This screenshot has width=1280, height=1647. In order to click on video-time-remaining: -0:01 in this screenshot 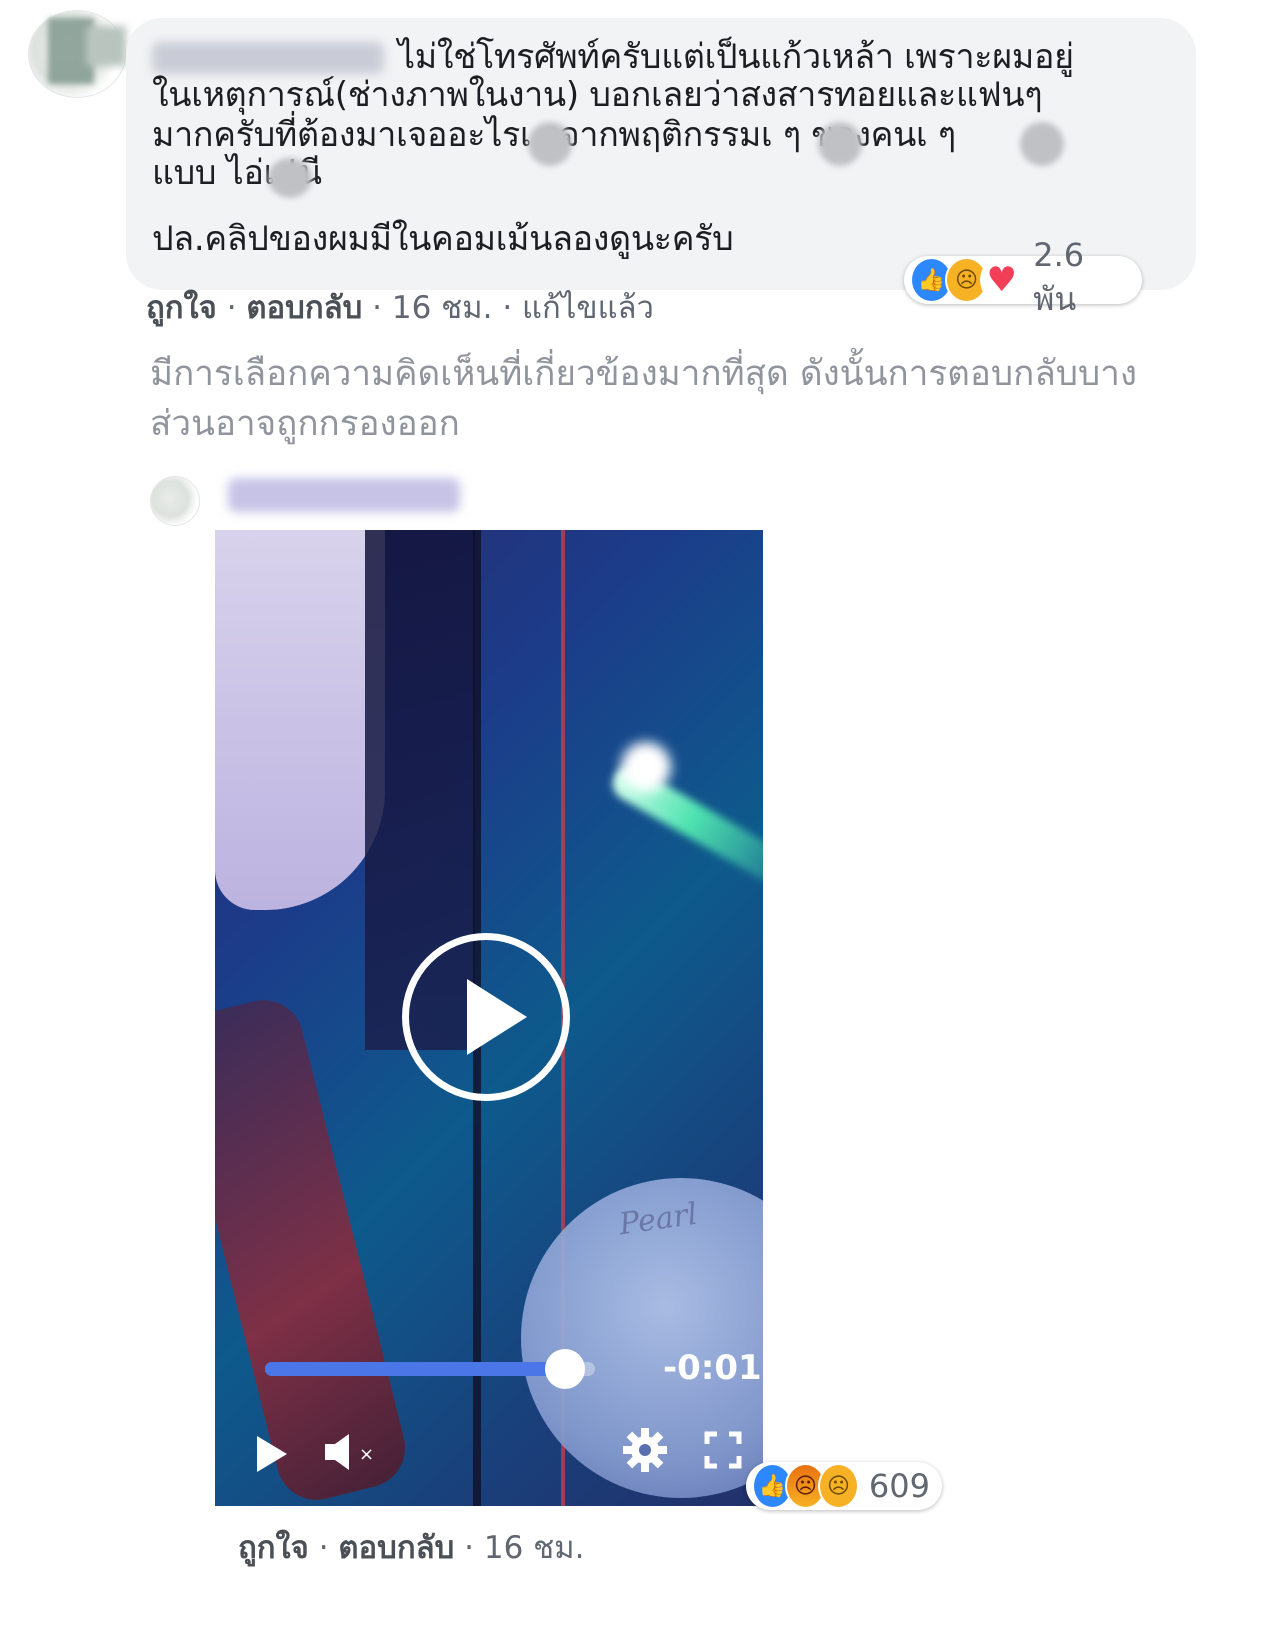, I will do `click(712, 1368)`.